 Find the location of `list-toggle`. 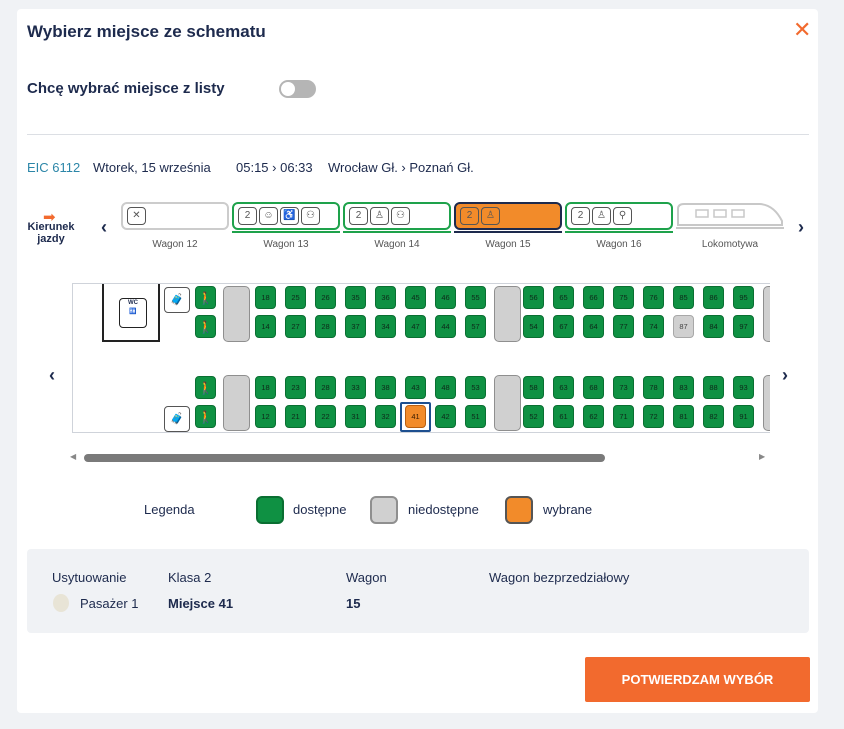

list-toggle is located at coordinates (297, 89).